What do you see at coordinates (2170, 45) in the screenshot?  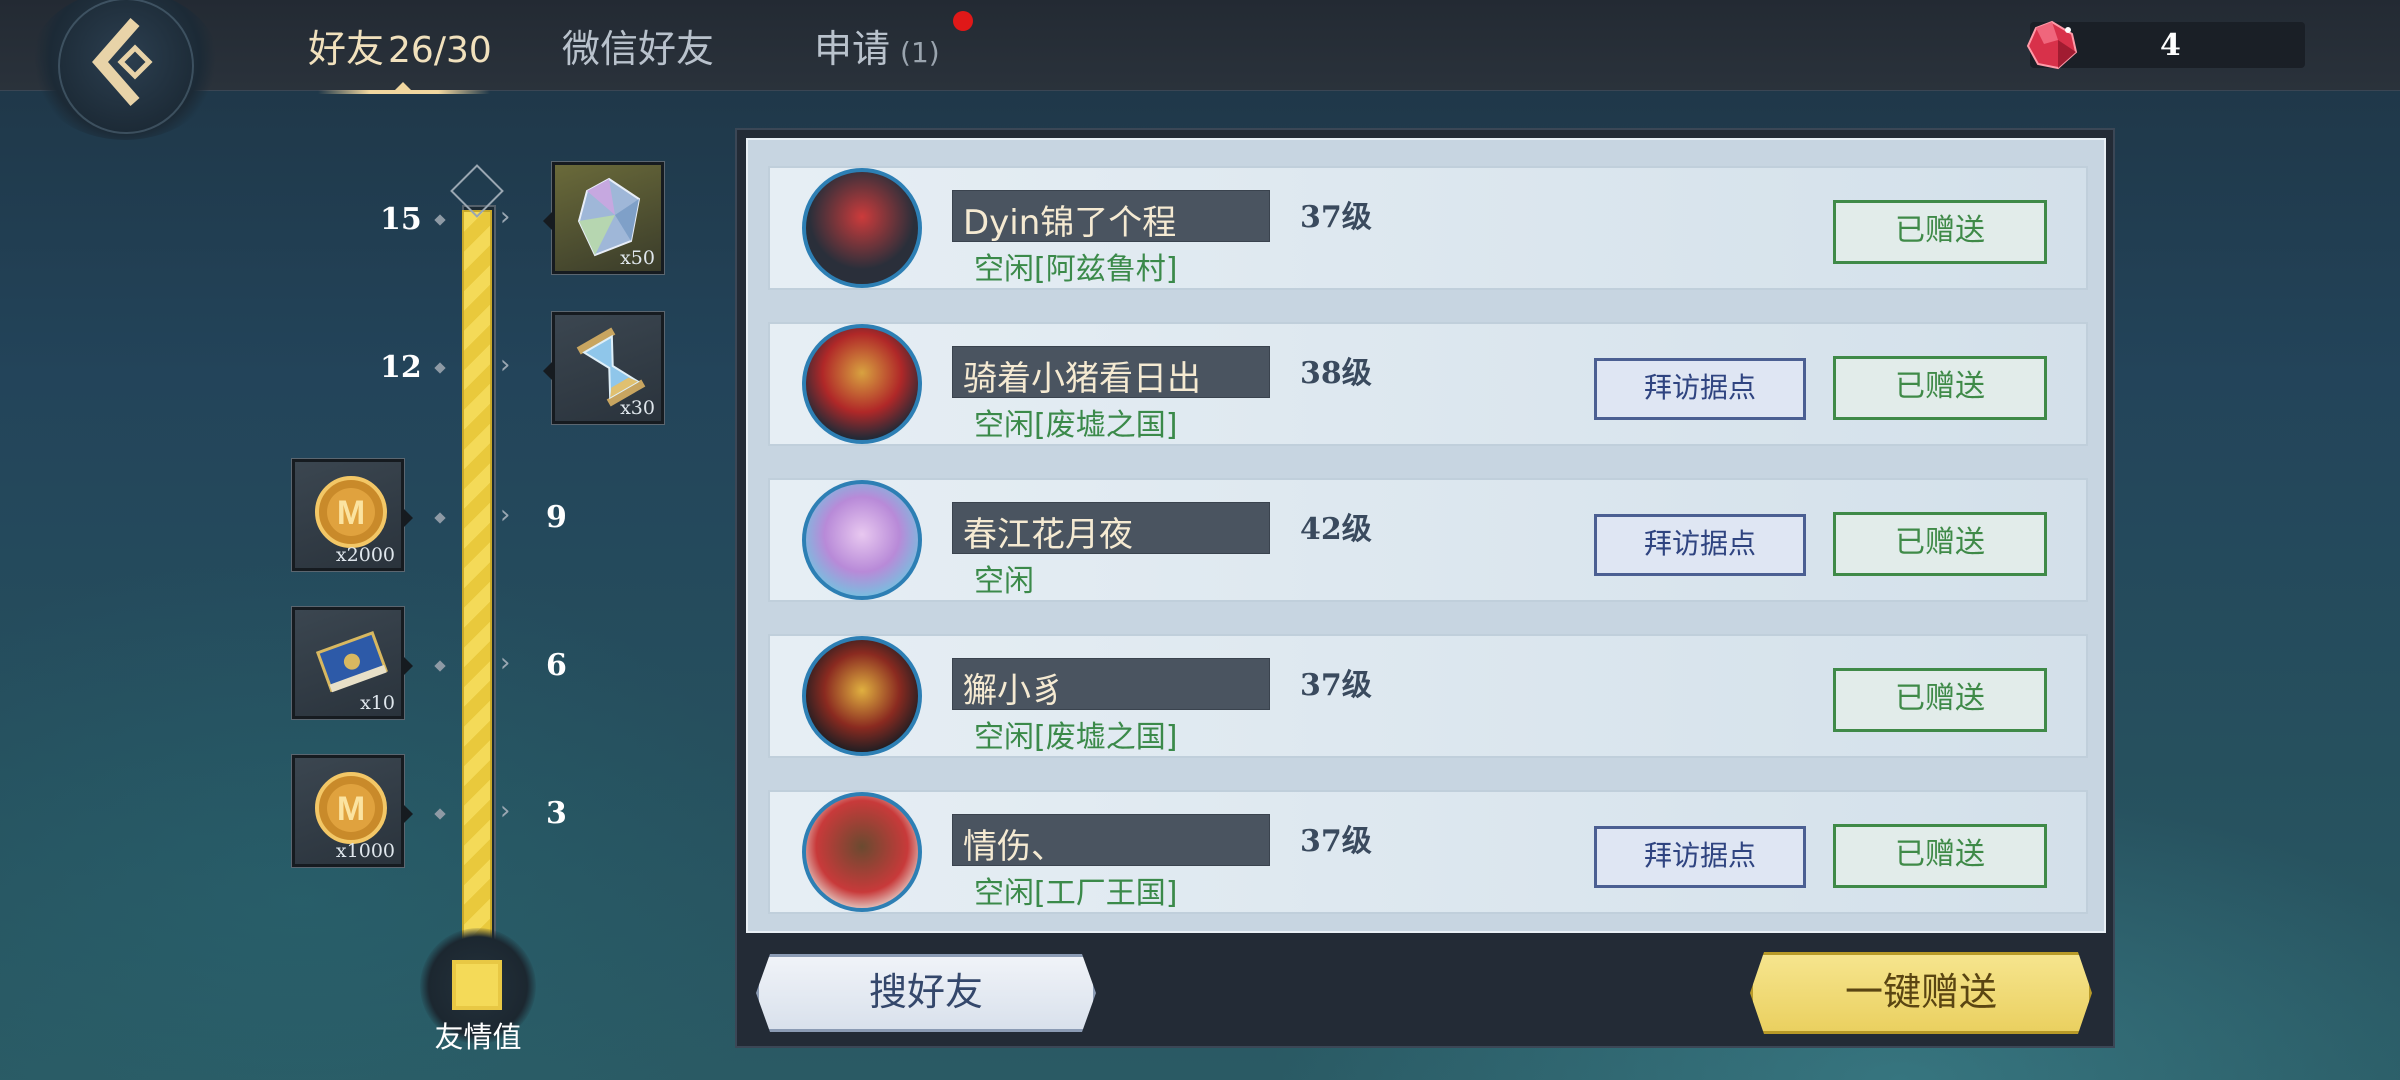 I see `currency-value: 4` at bounding box center [2170, 45].